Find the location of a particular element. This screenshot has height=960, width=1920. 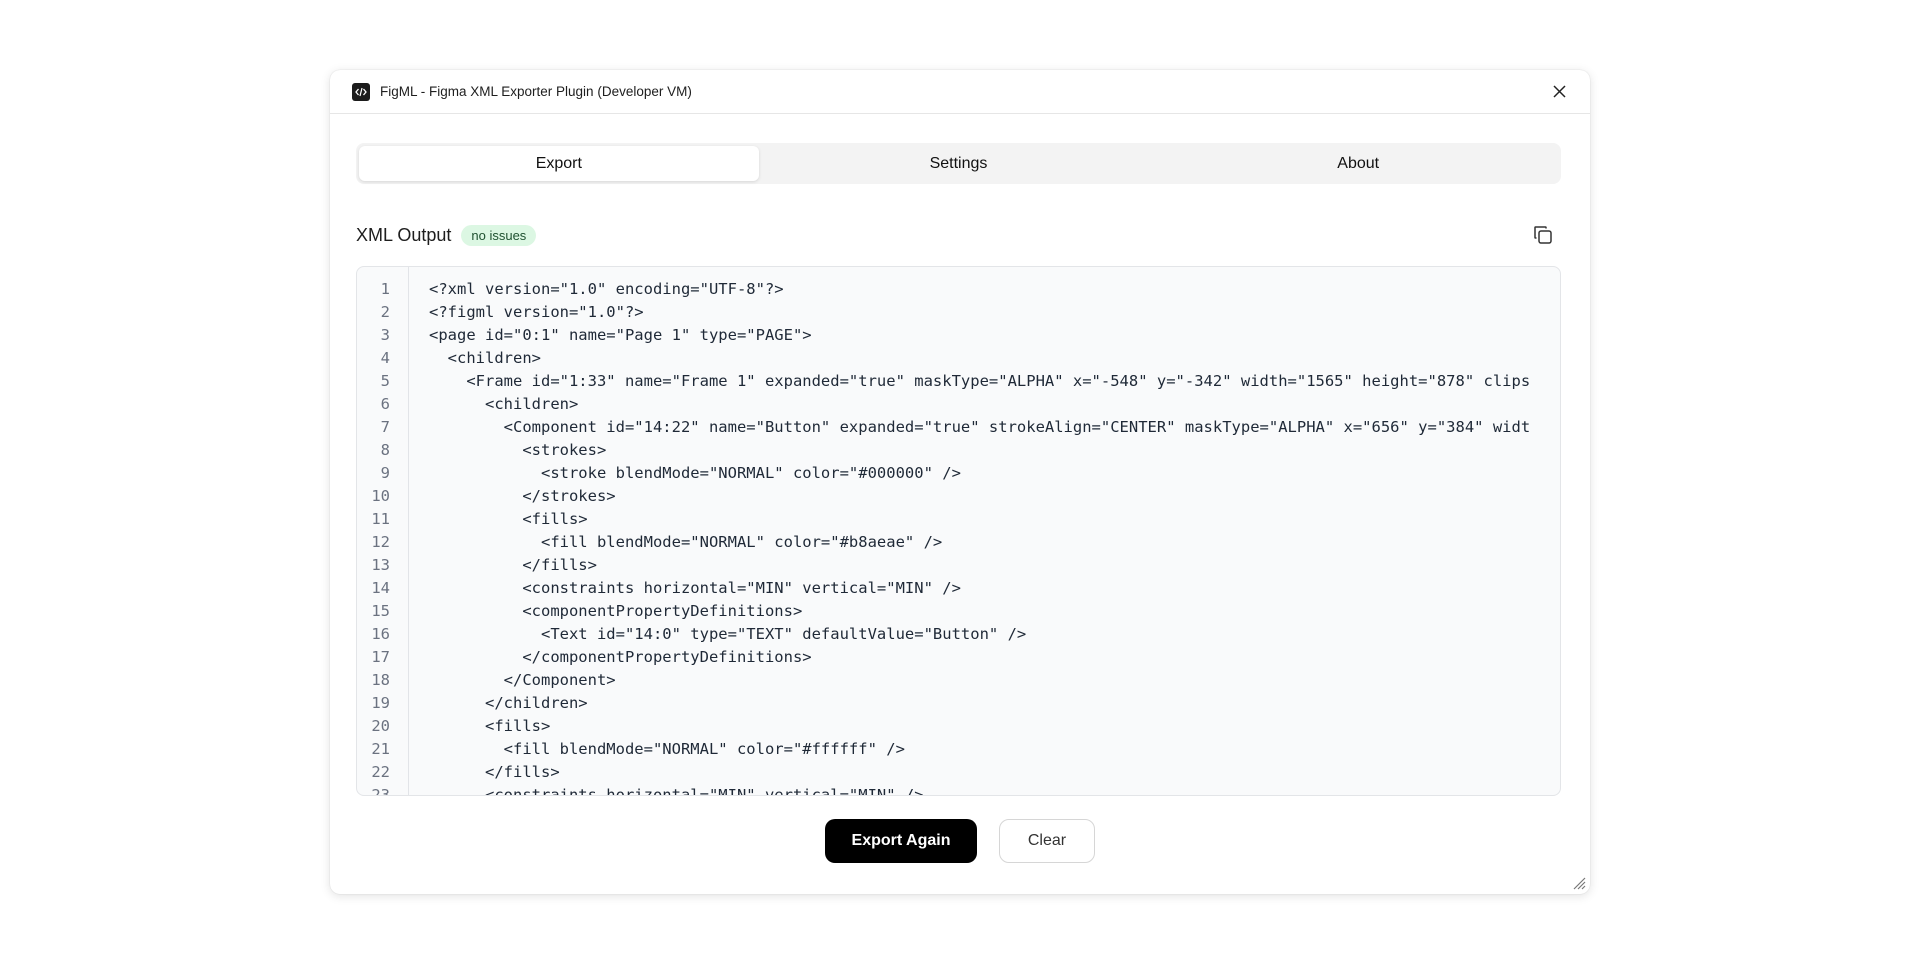

line-number: 16 is located at coordinates (380, 634).